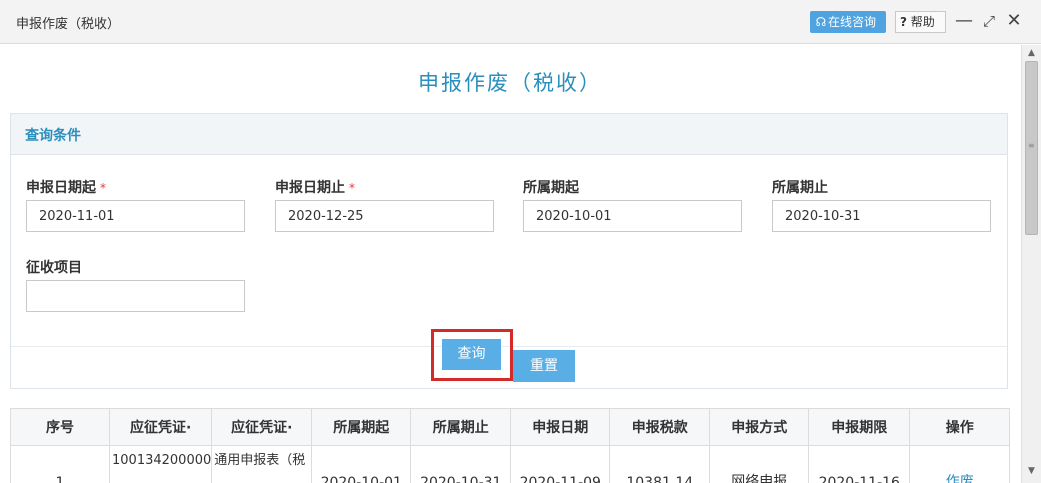 This screenshot has height=483, width=1041. I want to click on declare-date-end-input, so click(384, 216).